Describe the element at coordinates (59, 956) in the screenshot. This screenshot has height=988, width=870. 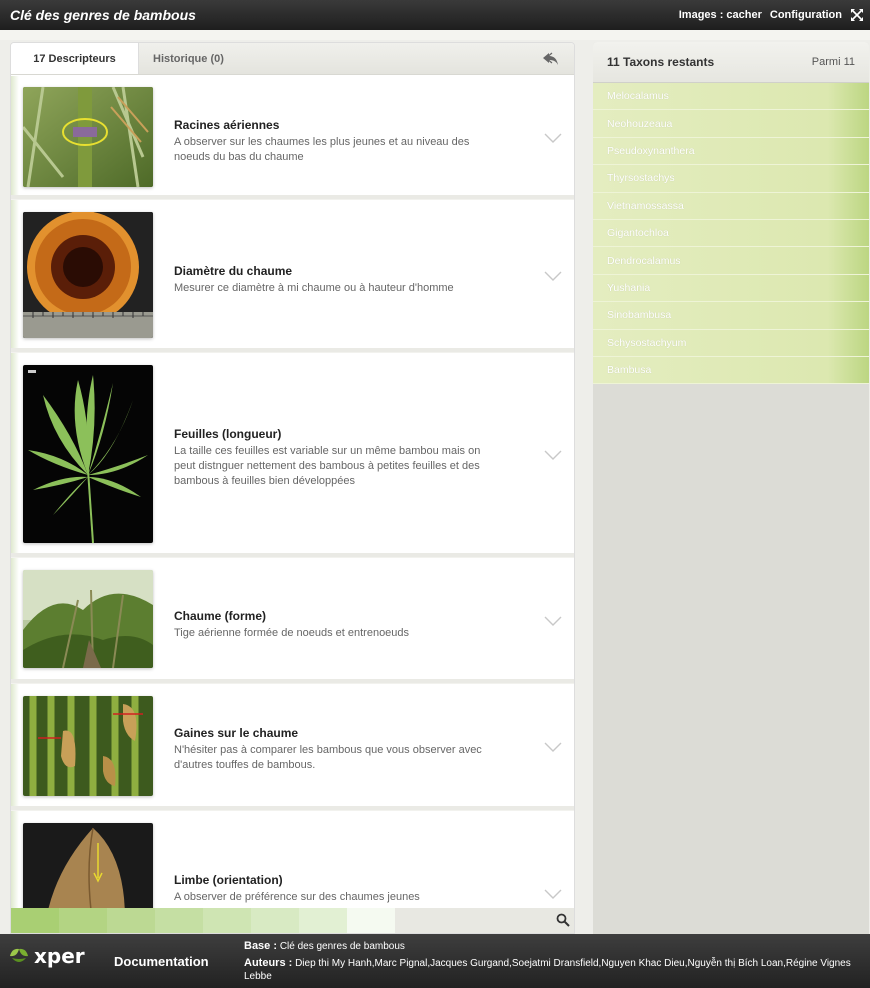
I see `logo-text: xper` at that location.